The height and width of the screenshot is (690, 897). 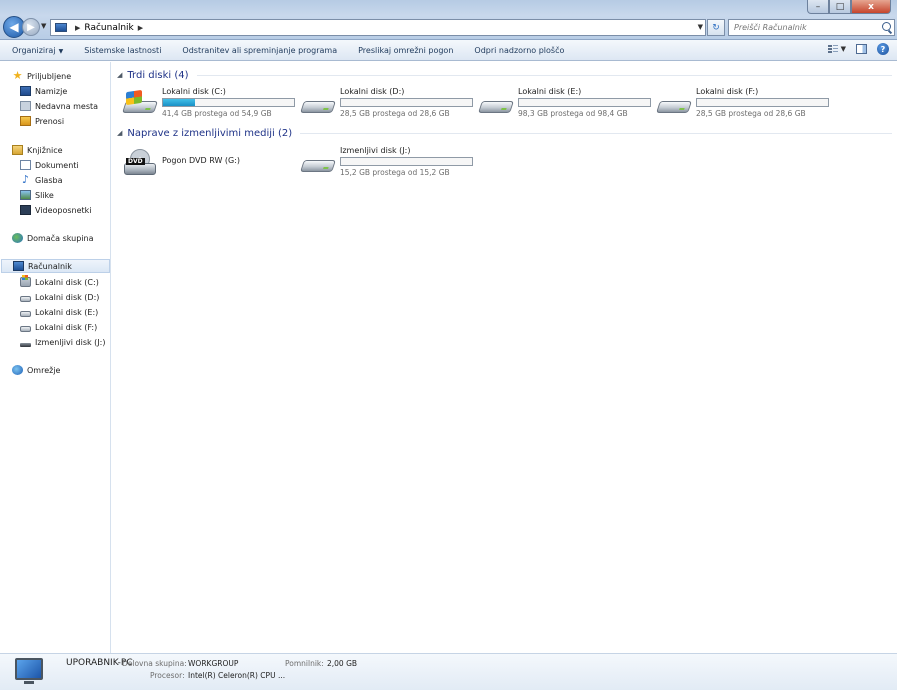 I want to click on processor-label: Procesor:, so click(x=167, y=675).